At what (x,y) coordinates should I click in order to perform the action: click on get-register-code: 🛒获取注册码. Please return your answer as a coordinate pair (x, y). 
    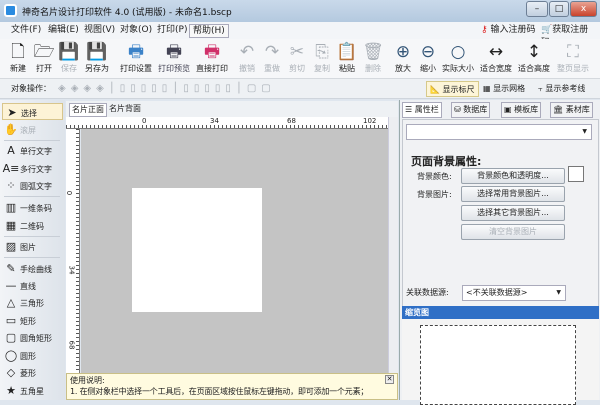
    Looking at the image, I should click on (569, 36).